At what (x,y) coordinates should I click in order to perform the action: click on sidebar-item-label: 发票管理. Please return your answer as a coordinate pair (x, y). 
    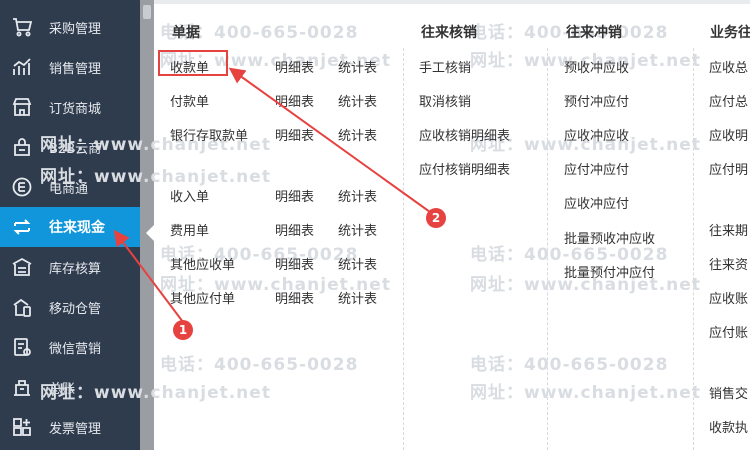
    Looking at the image, I should click on (75, 429).